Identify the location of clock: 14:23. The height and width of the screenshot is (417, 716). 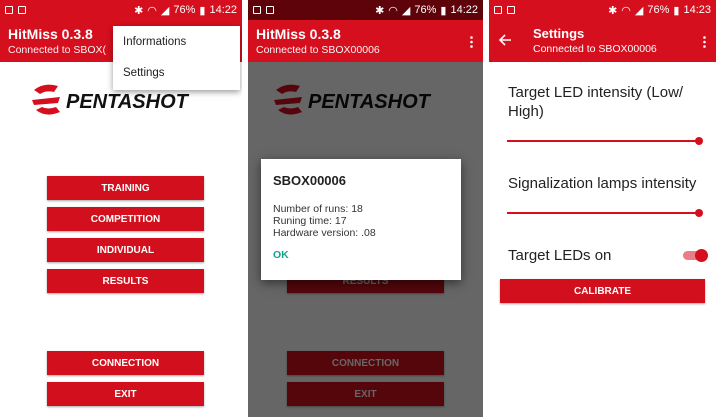
(697, 10).